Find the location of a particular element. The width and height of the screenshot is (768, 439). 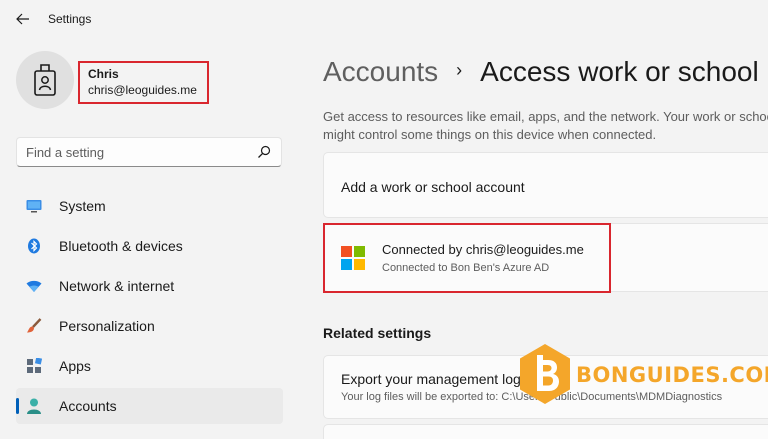

sidebar-item-apps: Apps is located at coordinates (149, 366).